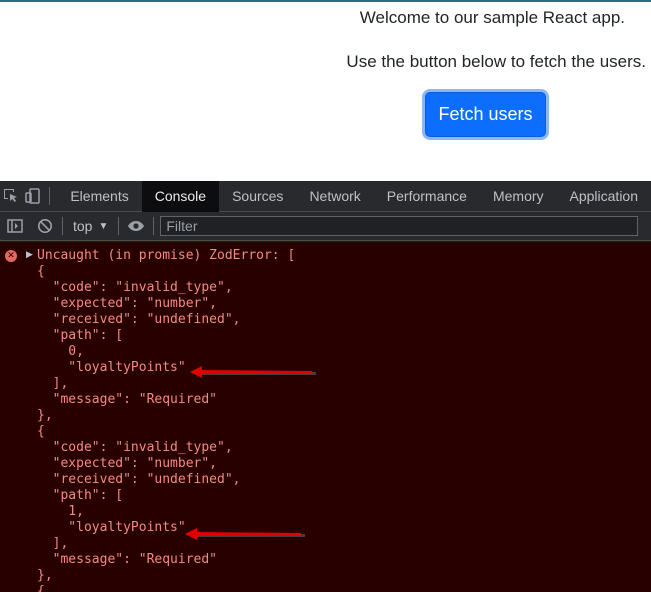 This screenshot has width=651, height=592. What do you see at coordinates (60, 511) in the screenshot?
I see `code-line: 1,` at bounding box center [60, 511].